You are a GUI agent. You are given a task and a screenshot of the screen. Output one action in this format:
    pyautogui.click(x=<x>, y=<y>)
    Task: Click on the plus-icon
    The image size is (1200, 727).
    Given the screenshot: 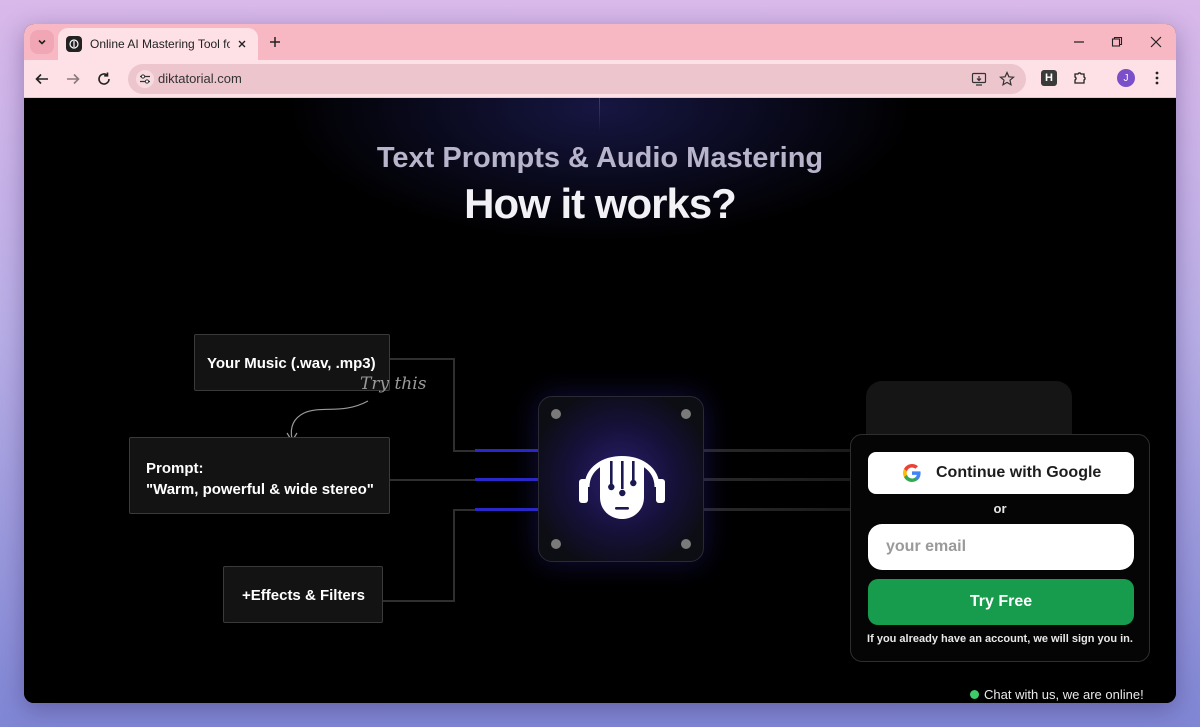 What is the action you would take?
    pyautogui.click(x=275, y=42)
    